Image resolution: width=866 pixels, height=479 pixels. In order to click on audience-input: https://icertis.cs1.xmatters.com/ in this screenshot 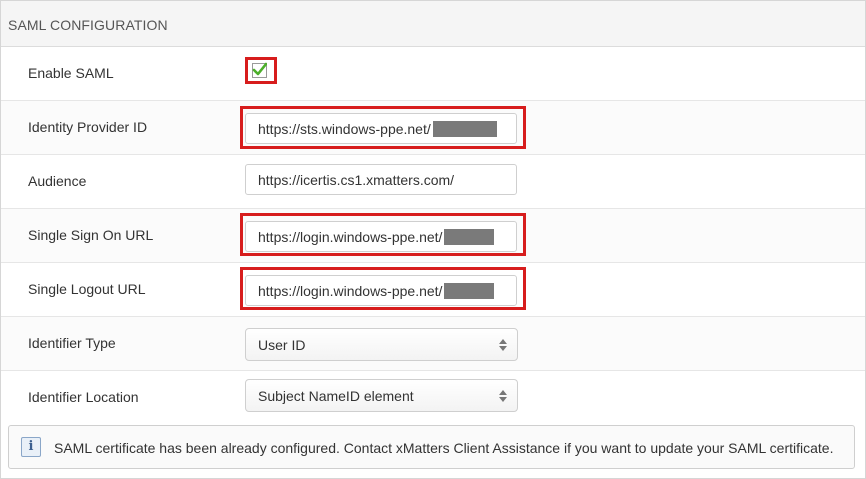, I will do `click(381, 179)`.